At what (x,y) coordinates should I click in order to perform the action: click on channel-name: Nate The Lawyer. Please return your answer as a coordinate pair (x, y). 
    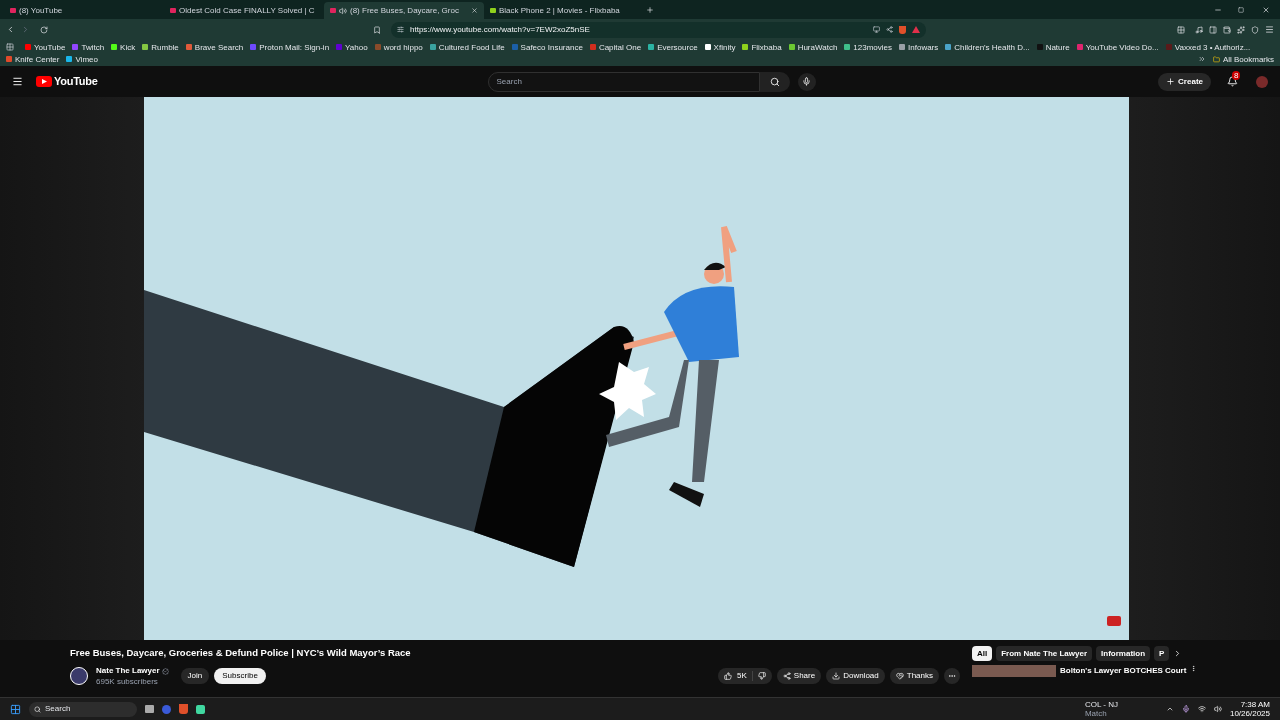
    Looking at the image, I should click on (128, 671).